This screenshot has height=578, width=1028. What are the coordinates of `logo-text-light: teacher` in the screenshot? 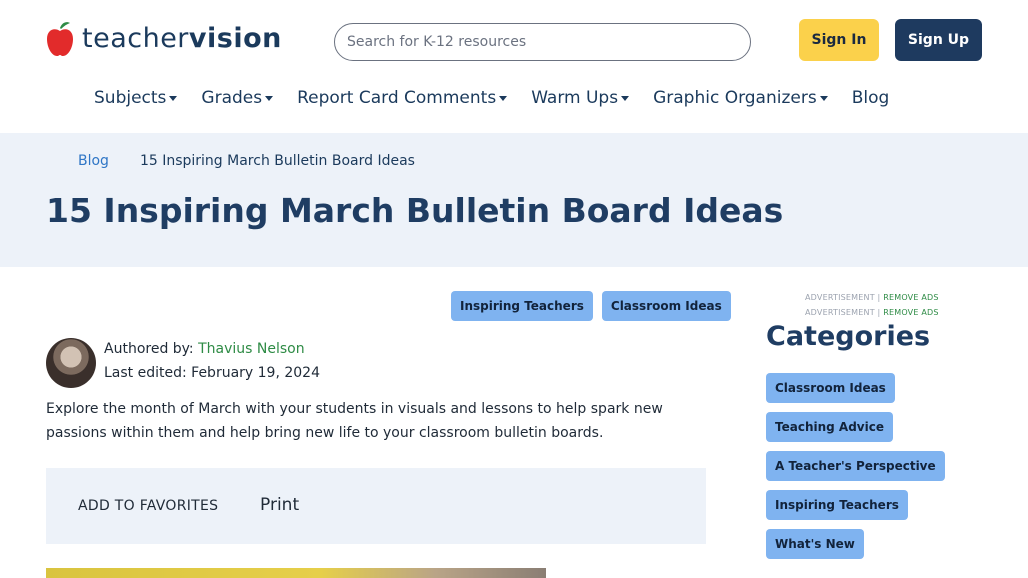 It's located at (135, 38).